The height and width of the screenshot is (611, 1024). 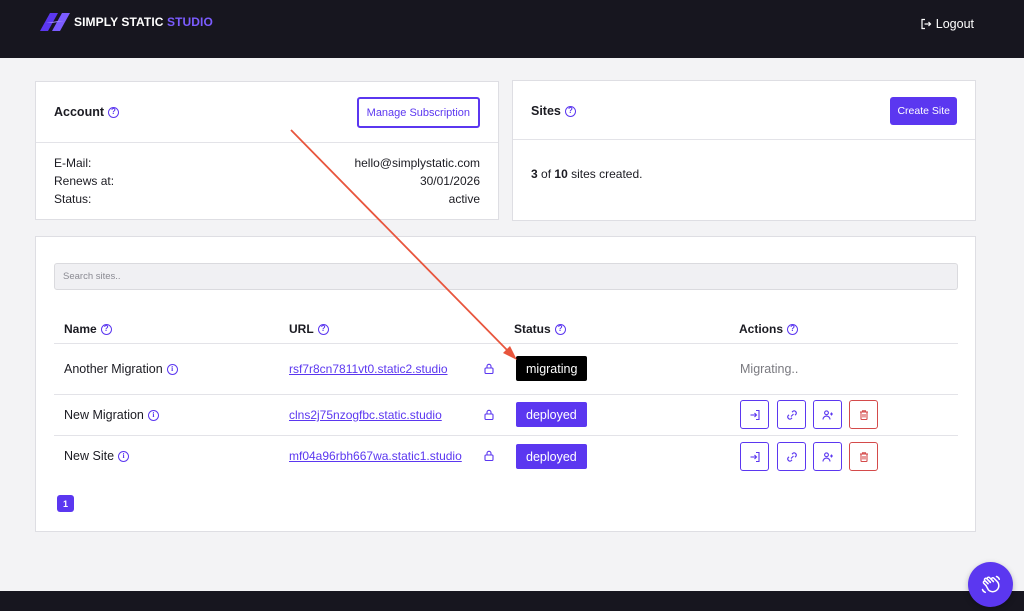 I want to click on account-email-row: E-Mail: hello@simplystatic.com, so click(x=267, y=163).